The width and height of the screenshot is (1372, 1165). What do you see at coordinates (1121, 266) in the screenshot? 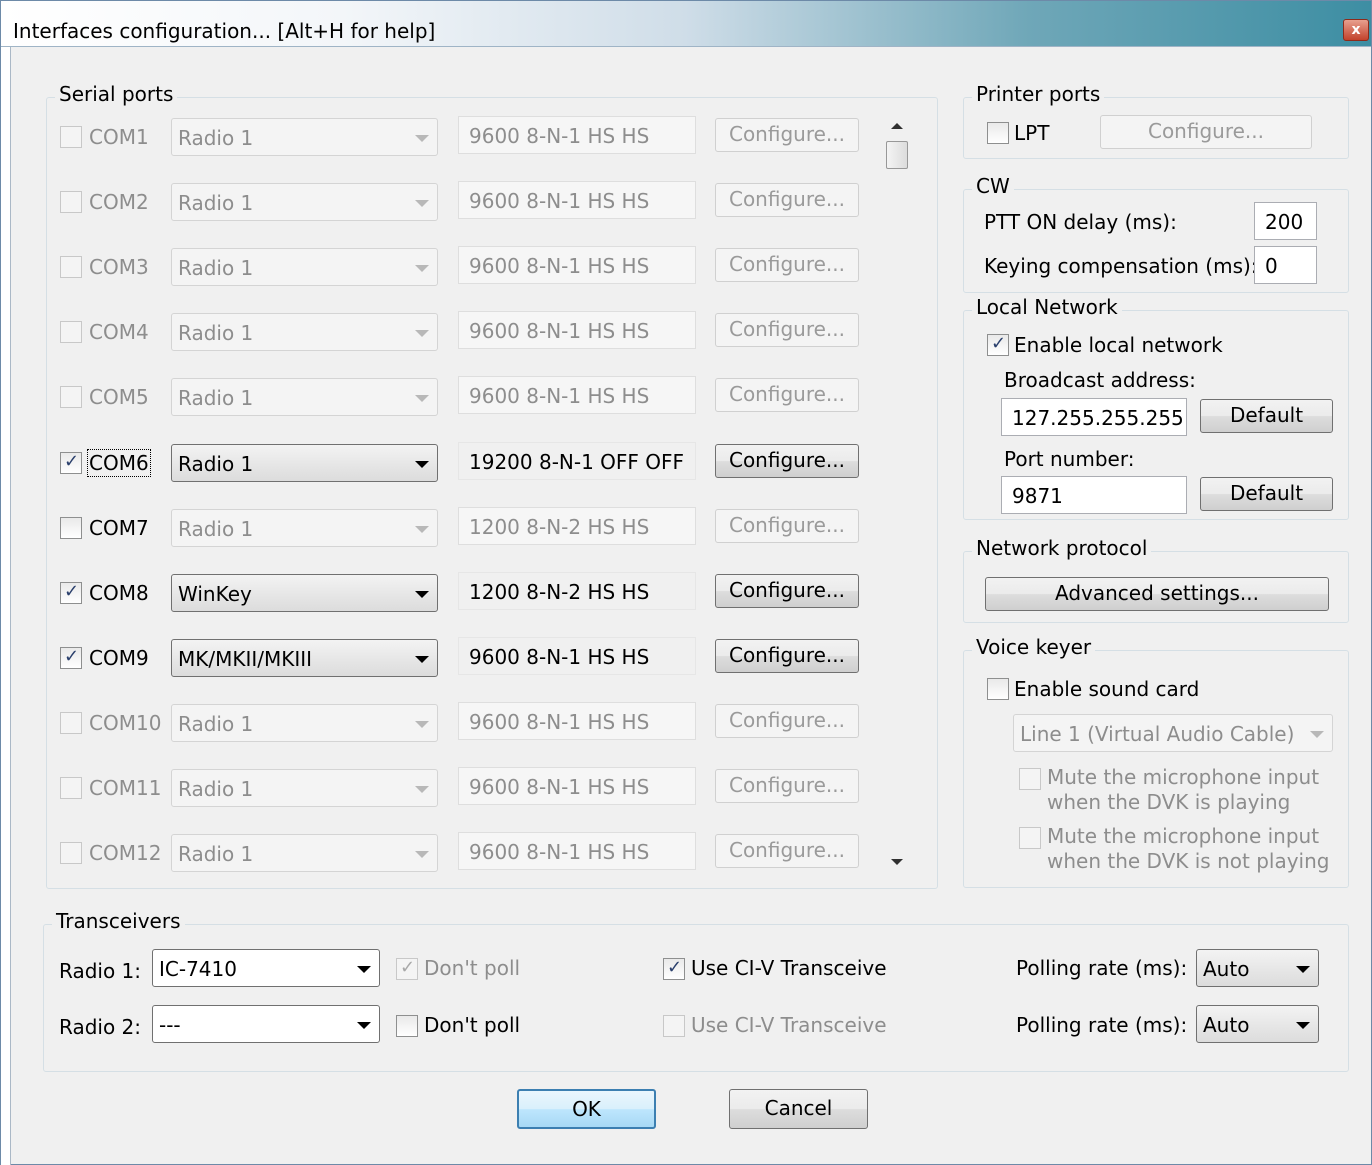
I see `keying-compensation-label: Keying compensation (ms):` at bounding box center [1121, 266].